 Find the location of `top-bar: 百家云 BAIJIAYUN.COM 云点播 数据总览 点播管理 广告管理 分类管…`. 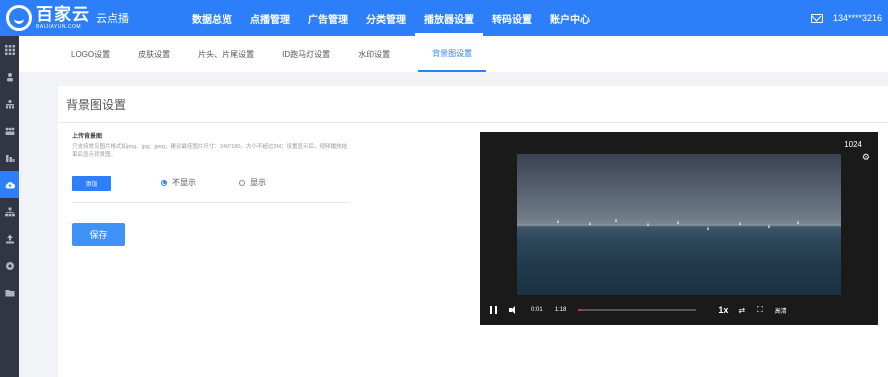

top-bar: 百家云 BAIJIAYUN.COM 云点播 数据总览 点播管理 广告管理 分类管… is located at coordinates (444, 18).